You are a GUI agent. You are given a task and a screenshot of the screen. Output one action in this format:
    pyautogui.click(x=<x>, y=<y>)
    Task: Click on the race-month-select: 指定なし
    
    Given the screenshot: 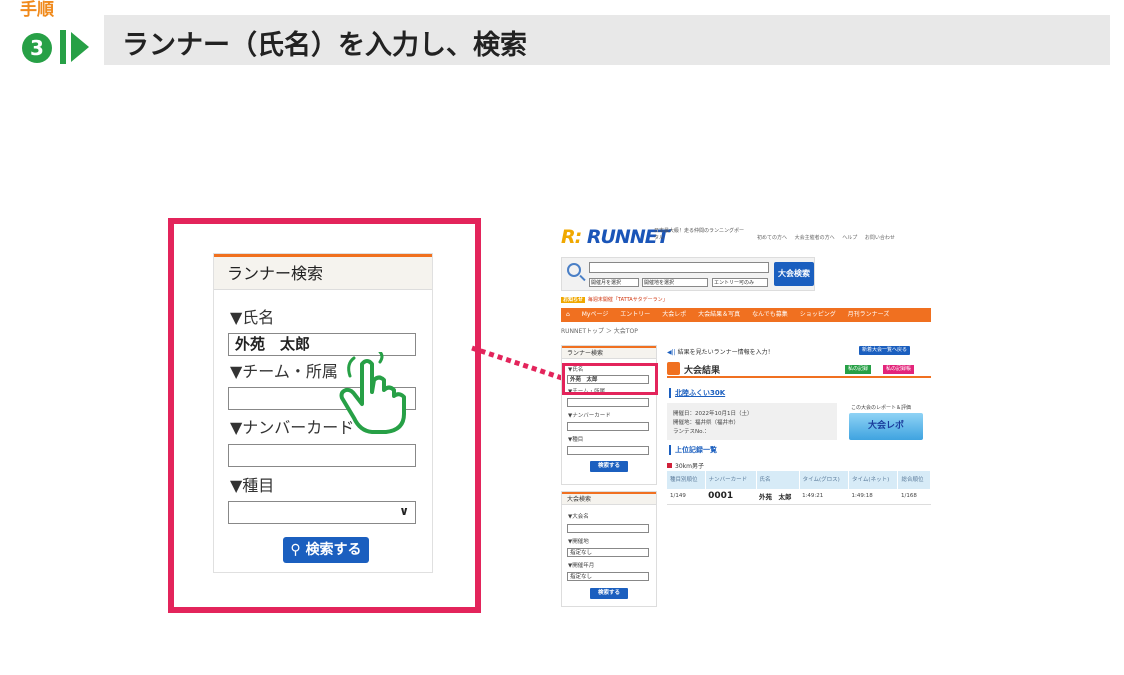 What is the action you would take?
    pyautogui.click(x=608, y=576)
    